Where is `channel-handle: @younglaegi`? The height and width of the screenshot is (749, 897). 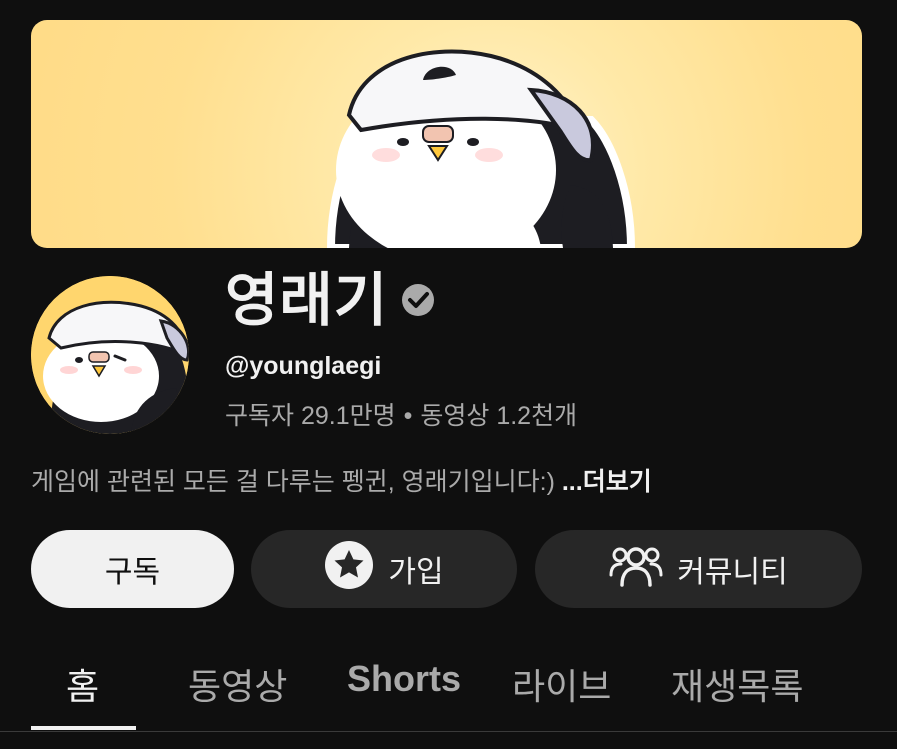
channel-handle: @younglaegi is located at coordinates (303, 366).